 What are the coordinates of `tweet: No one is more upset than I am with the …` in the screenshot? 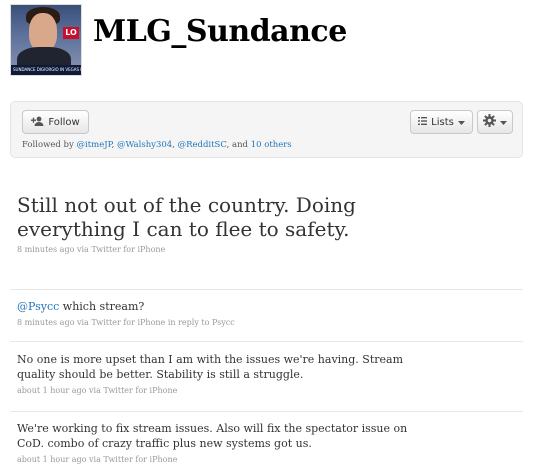 It's located at (217, 373).